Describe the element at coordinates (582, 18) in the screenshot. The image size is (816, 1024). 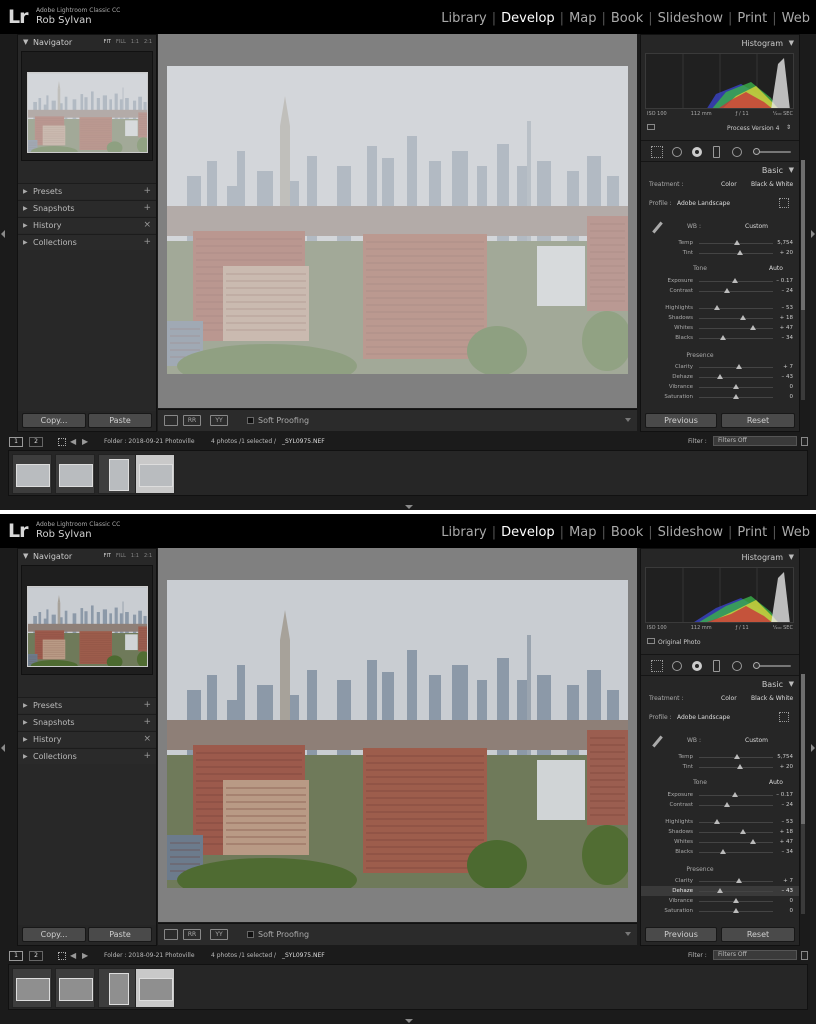
I see `module-map: Map` at that location.